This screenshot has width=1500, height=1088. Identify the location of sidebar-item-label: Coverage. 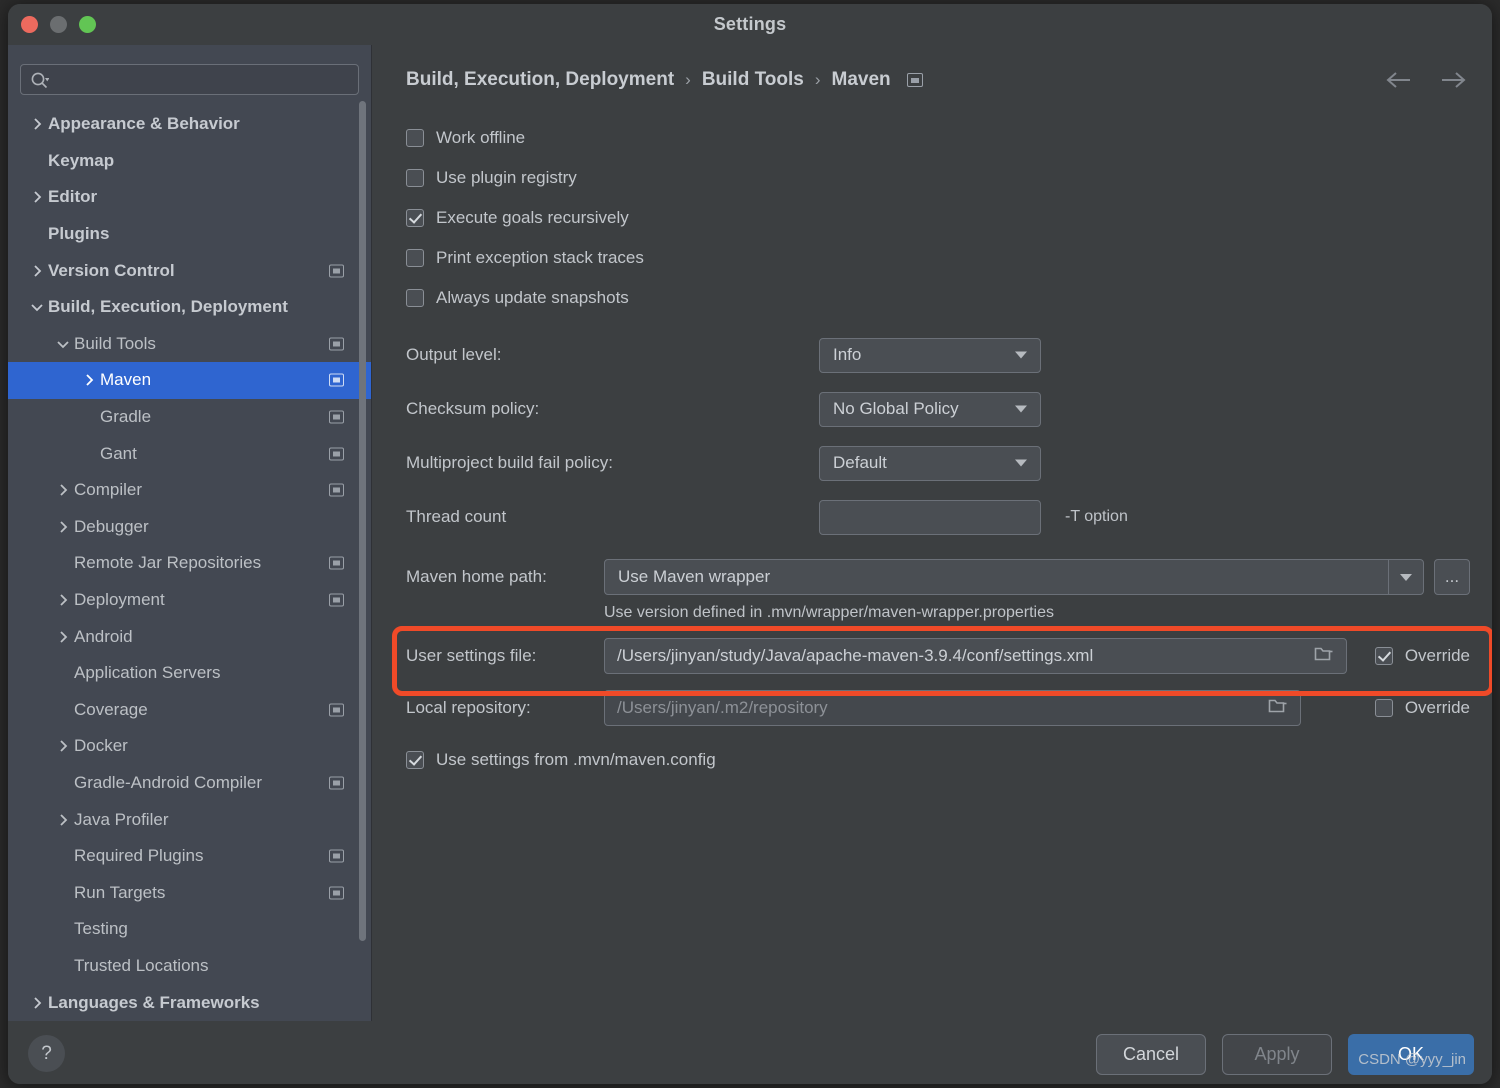
(111, 709).